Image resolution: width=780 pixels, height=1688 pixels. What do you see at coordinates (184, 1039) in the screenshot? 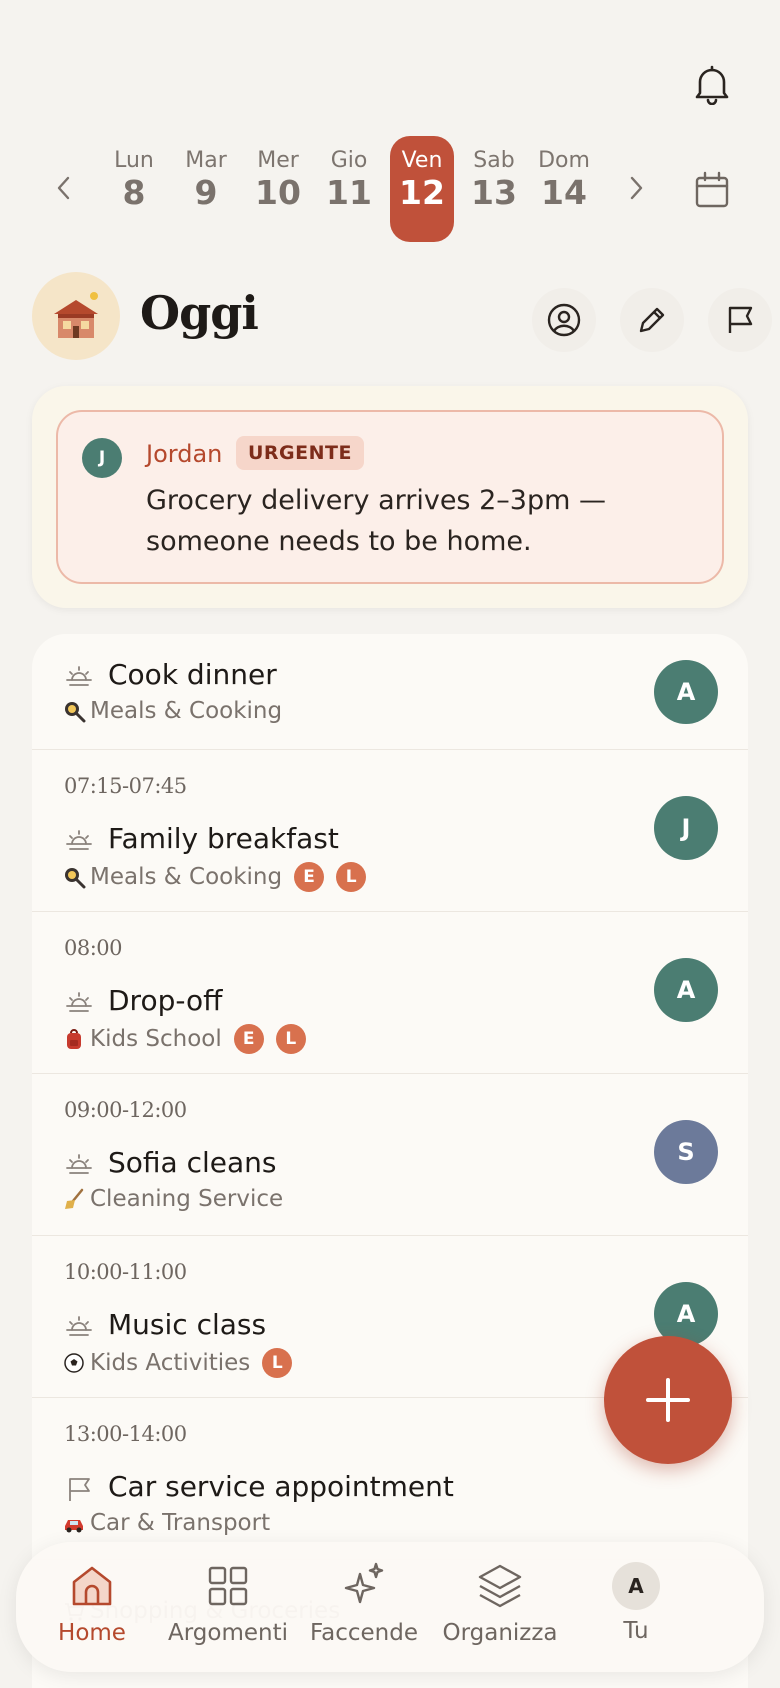
I see `task-category: Kids School E L` at bounding box center [184, 1039].